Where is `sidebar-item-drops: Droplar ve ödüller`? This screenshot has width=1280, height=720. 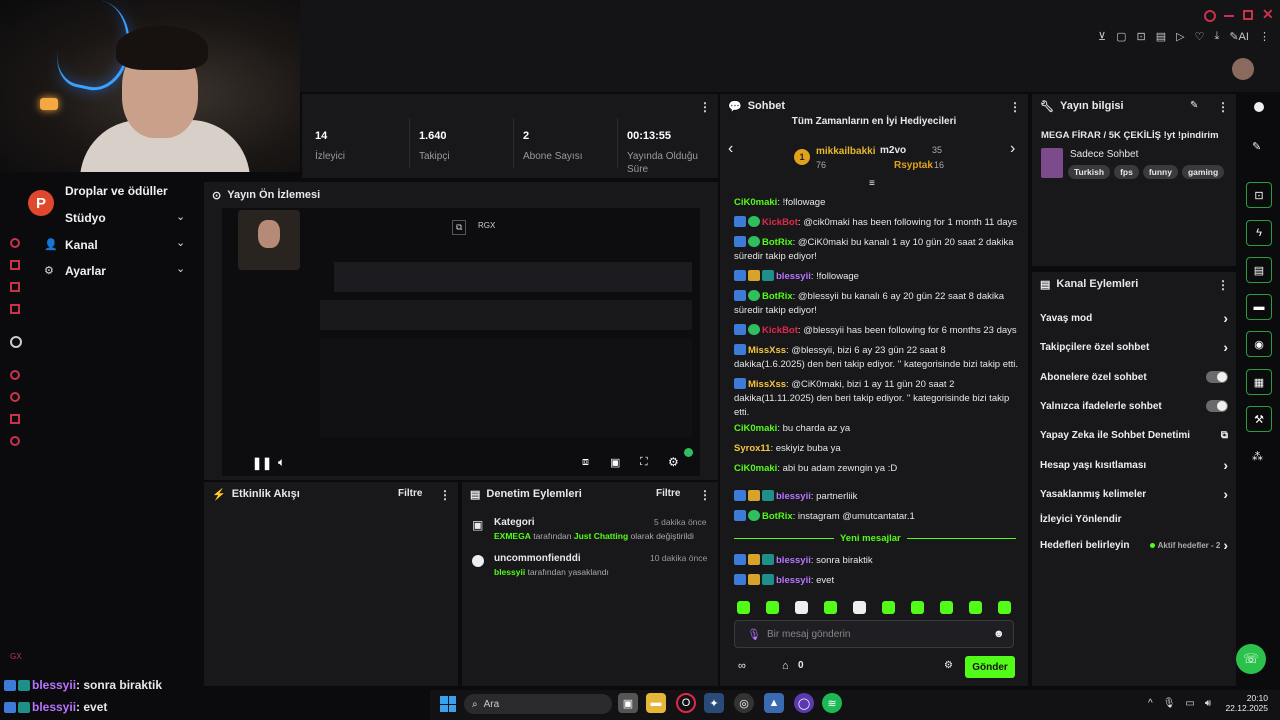
sidebar-item-drops: Droplar ve ödüller is located at coordinates (116, 195).